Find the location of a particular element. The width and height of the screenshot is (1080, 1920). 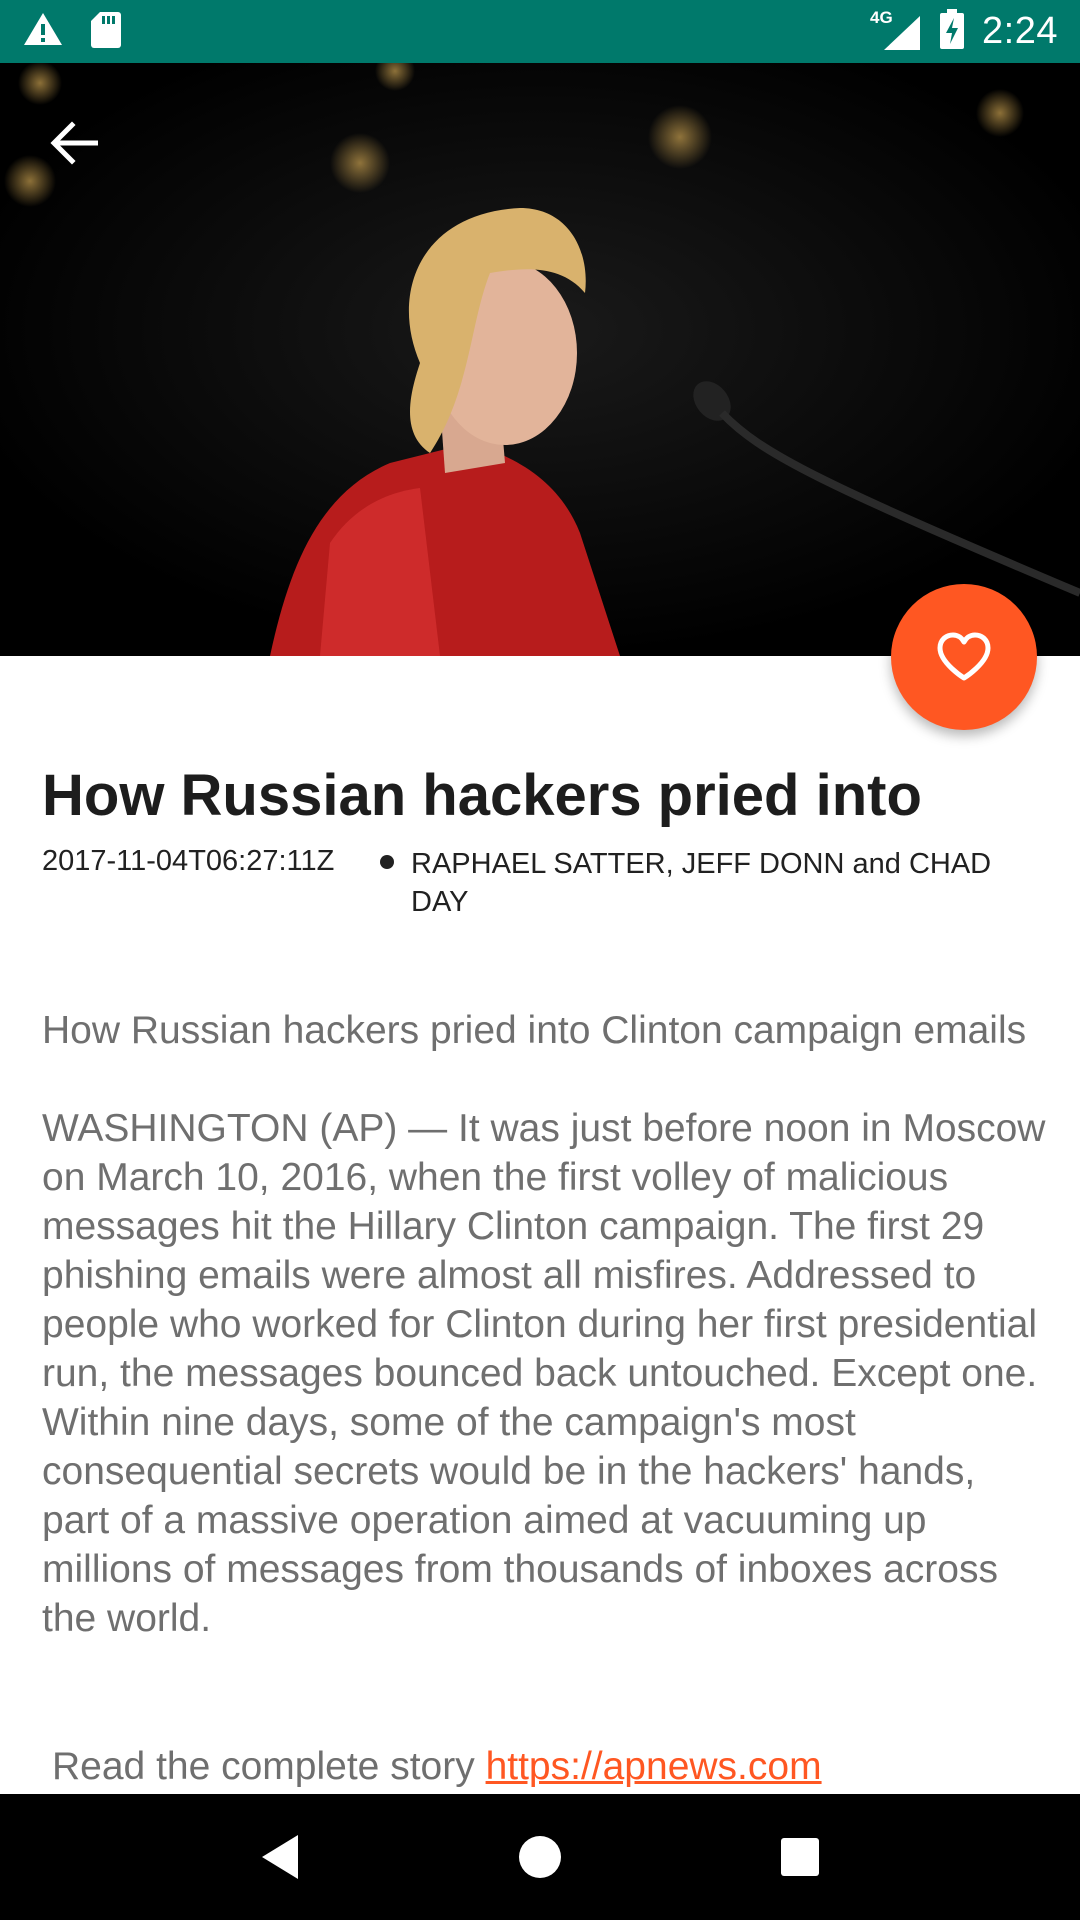

alert-icon is located at coordinates (43, 31).